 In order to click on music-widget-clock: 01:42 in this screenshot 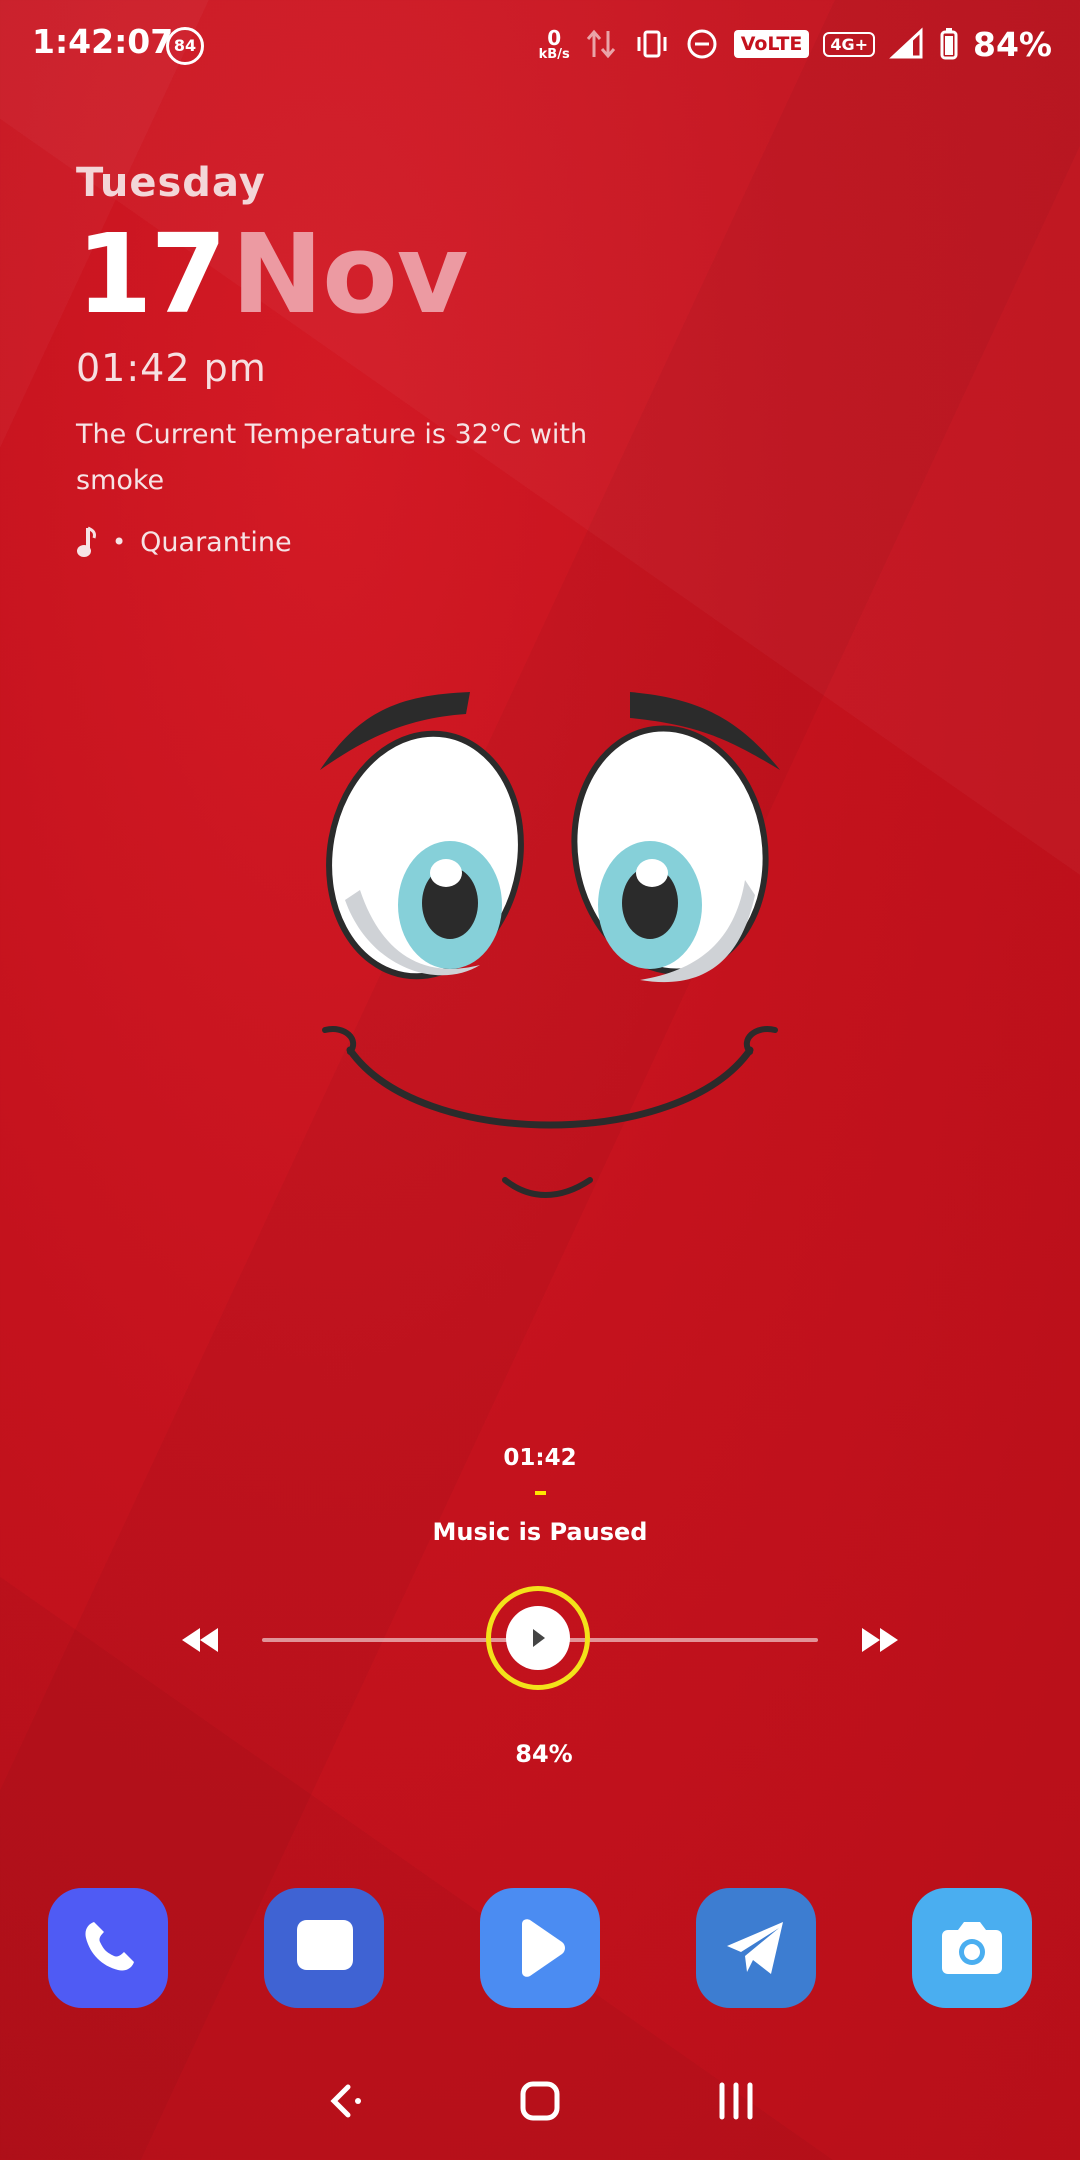, I will do `click(540, 1458)`.